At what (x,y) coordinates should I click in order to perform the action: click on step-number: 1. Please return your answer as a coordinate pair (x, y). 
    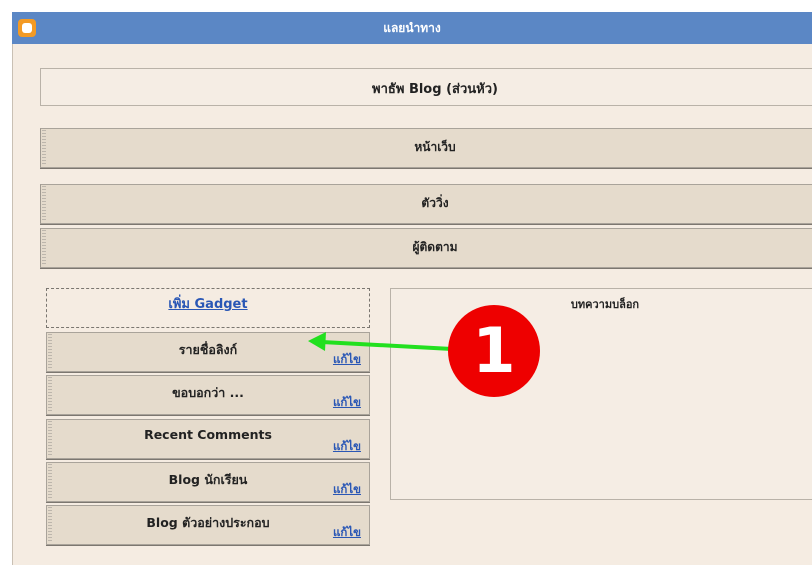
    Looking at the image, I should click on (493, 350).